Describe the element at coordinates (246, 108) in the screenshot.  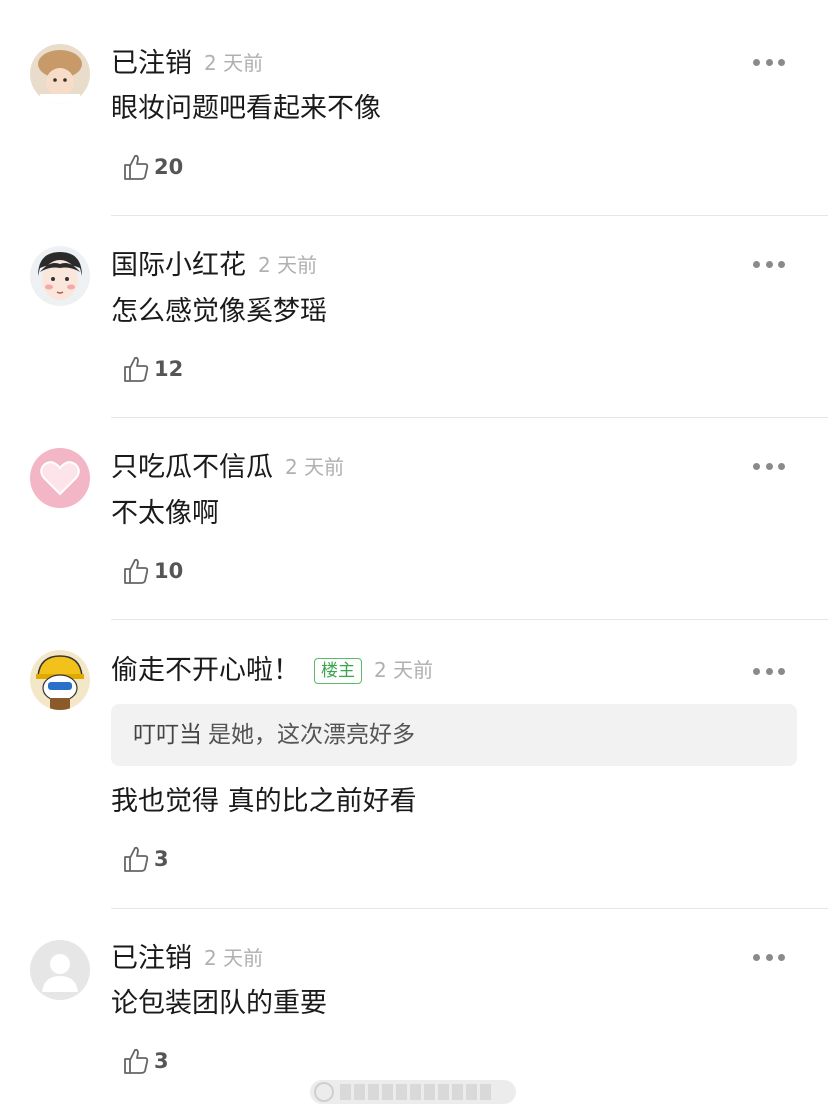
I see `comment-text: 眼妆问题吧看起来不像` at that location.